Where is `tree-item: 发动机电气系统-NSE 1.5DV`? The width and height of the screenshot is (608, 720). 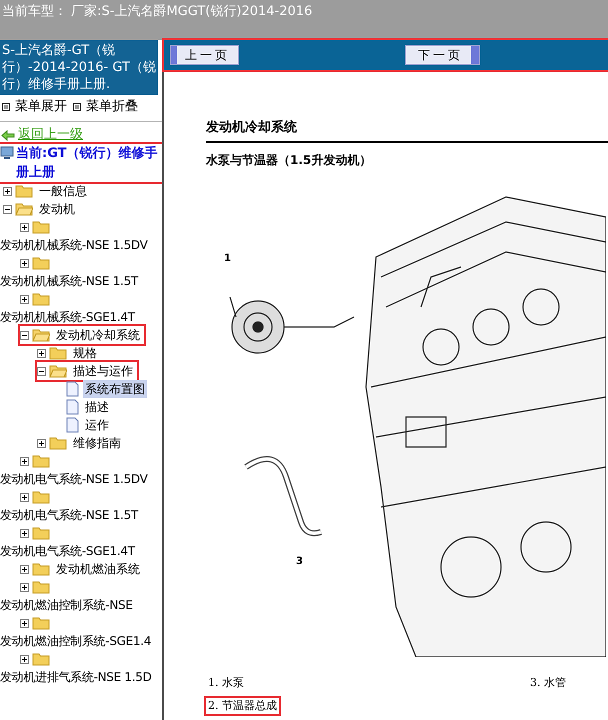 tree-item: 发动机电气系统-NSE 1.5DV is located at coordinates (74, 479).